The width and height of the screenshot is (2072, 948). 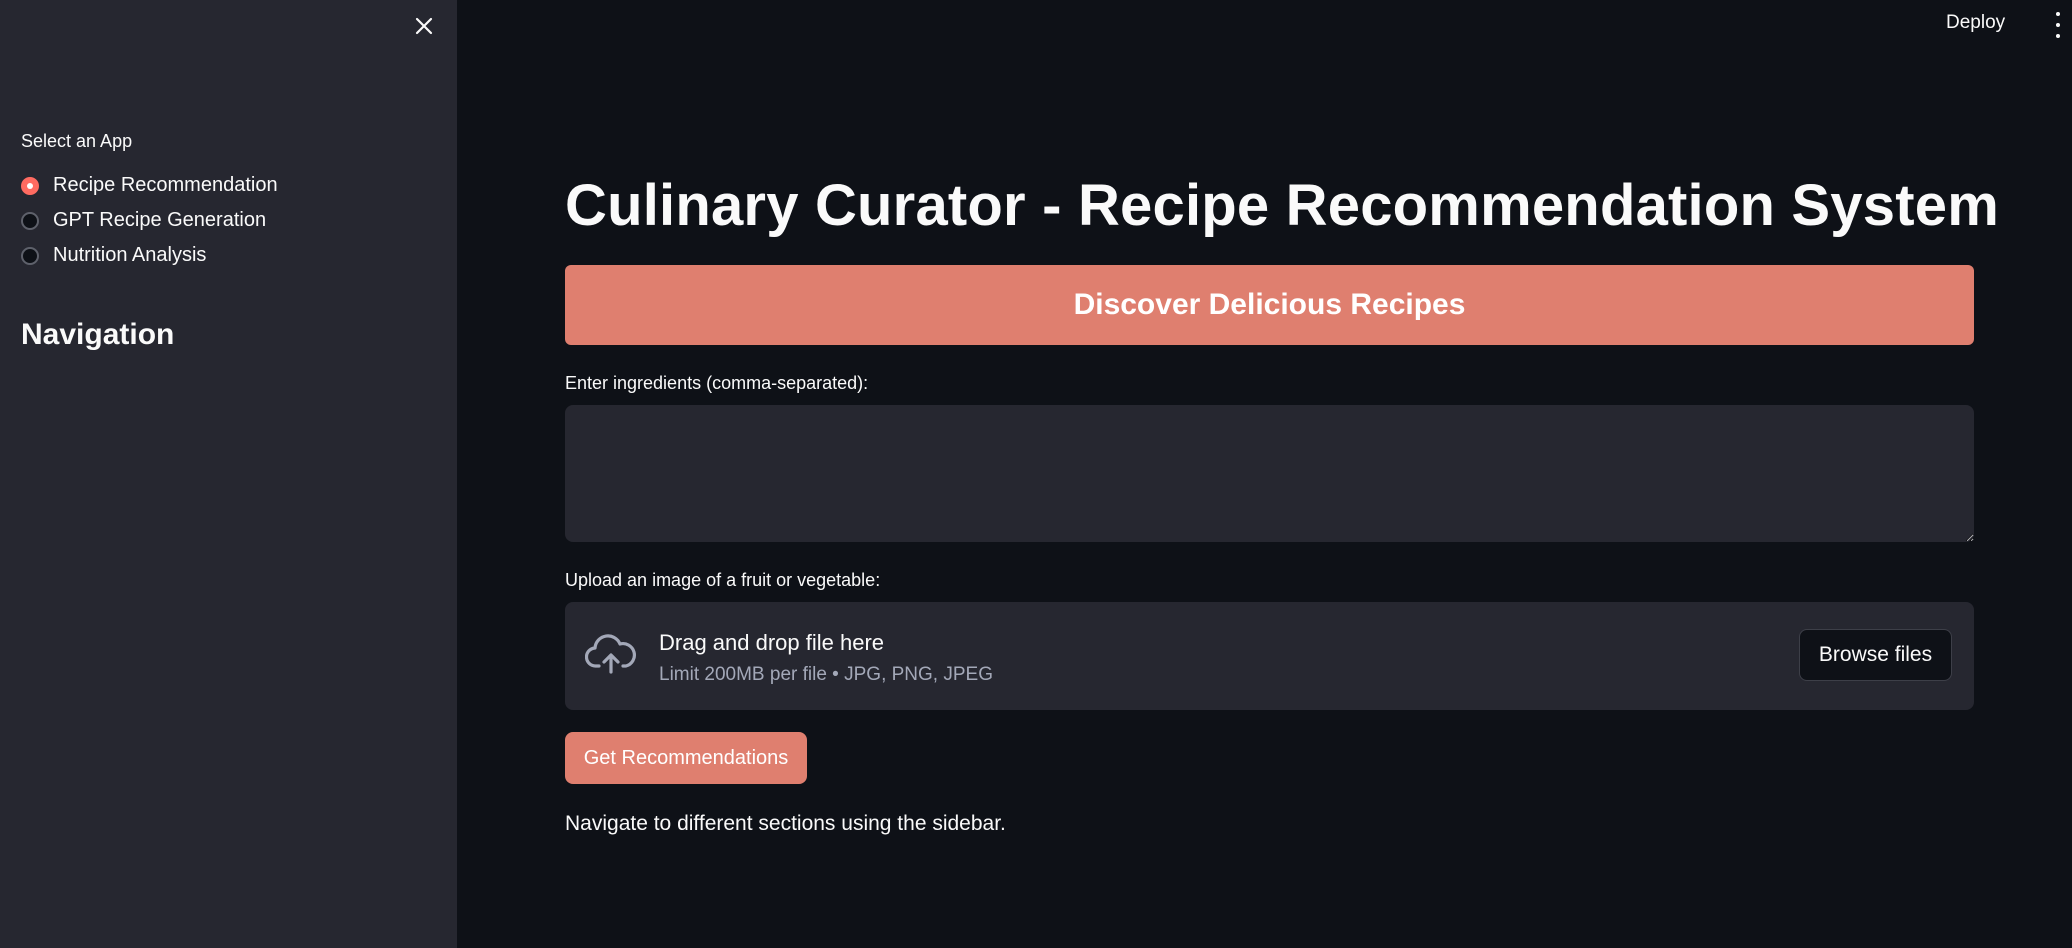 What do you see at coordinates (1875, 655) in the screenshot?
I see `browse-files-button: Browse files` at bounding box center [1875, 655].